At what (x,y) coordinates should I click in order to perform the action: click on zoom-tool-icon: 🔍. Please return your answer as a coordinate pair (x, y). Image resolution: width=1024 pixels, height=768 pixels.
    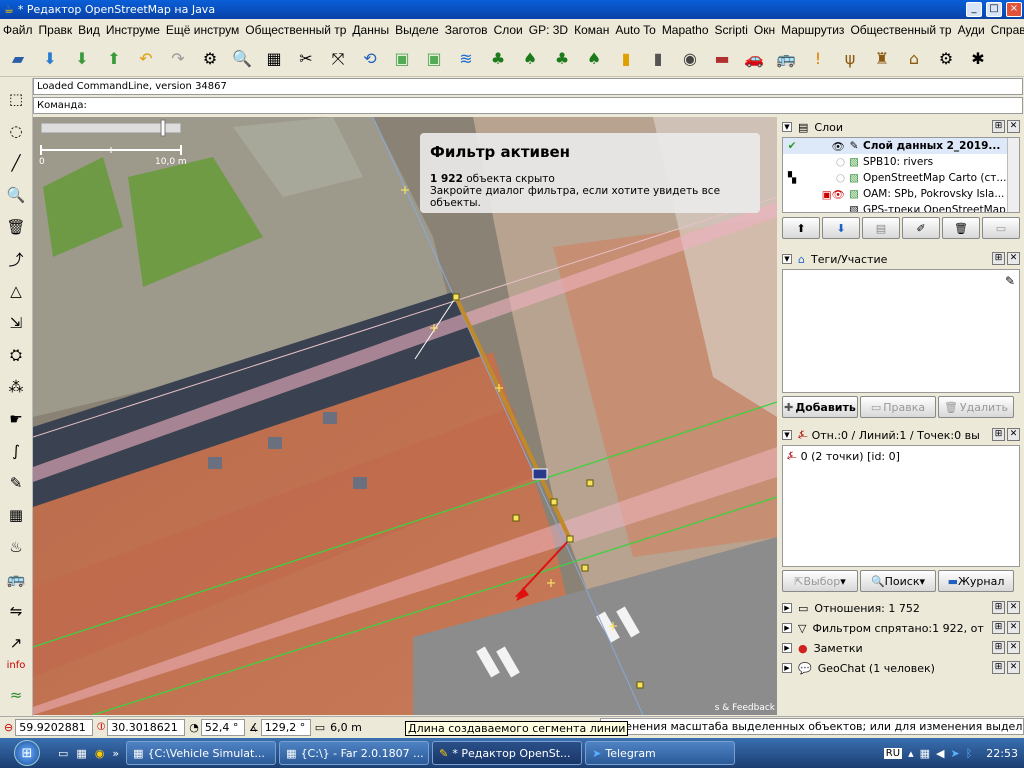
    Looking at the image, I should click on (16, 195).